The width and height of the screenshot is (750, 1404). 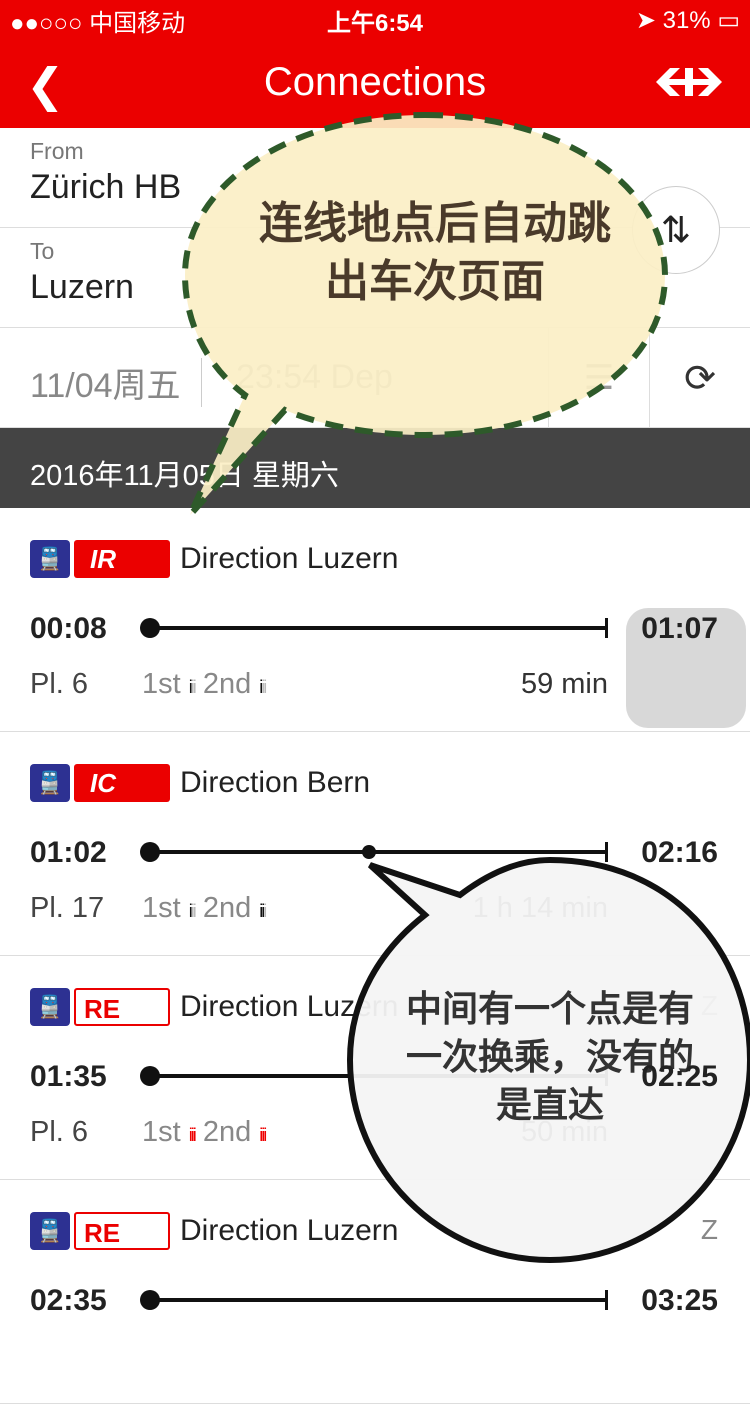 What do you see at coordinates (275, 782) in the screenshot?
I see `direction: Direction Bern` at bounding box center [275, 782].